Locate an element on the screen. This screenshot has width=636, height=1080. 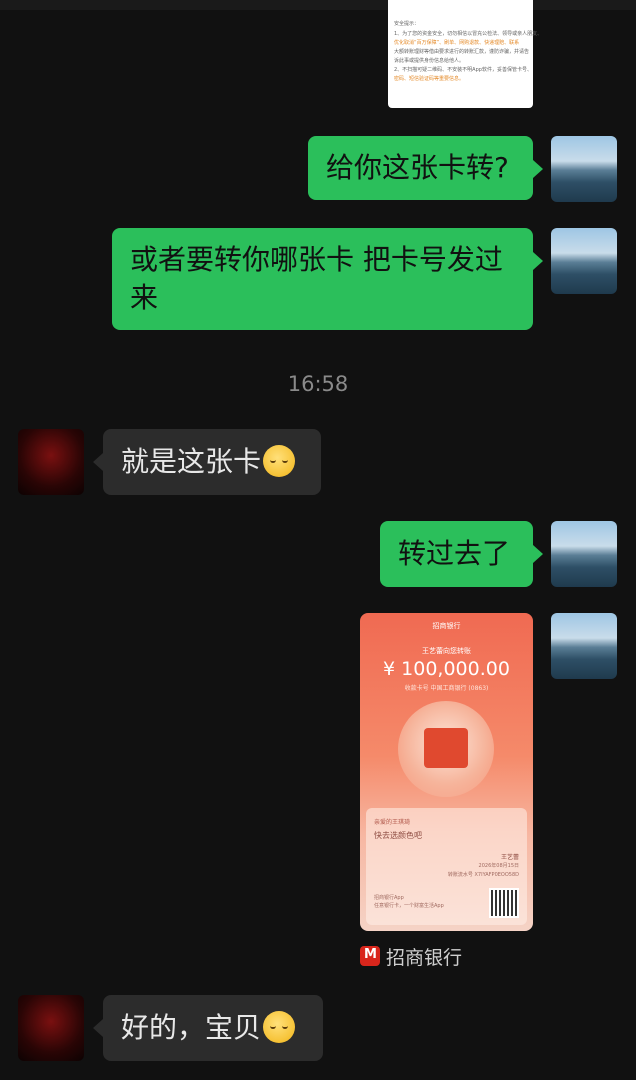
card-sender-line: 王艺蕾向您转账 is located at coordinates (446, 651).